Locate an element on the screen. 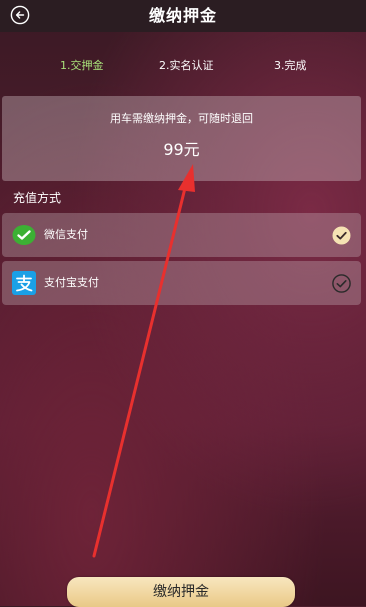  progress-steps: 1.交押金 2.实名认证 3.完成 is located at coordinates (183, 66).